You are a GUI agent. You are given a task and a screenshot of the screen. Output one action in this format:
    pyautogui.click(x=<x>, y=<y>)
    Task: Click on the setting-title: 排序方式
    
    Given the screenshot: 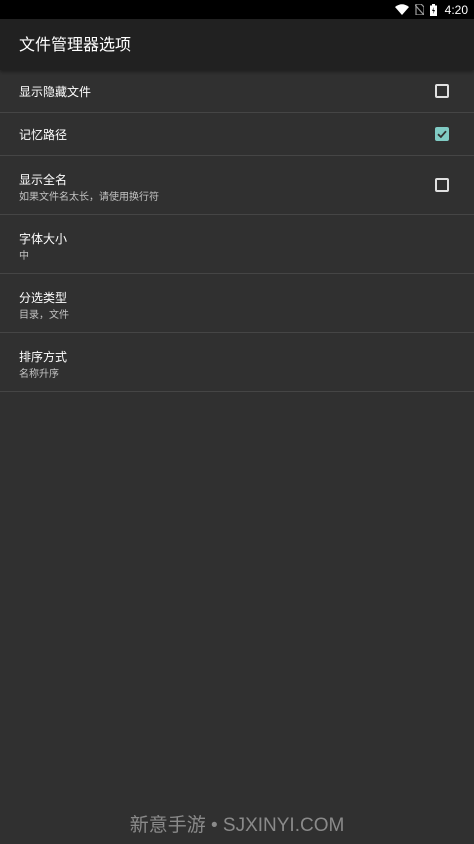 What is the action you would take?
    pyautogui.click(x=43, y=357)
    